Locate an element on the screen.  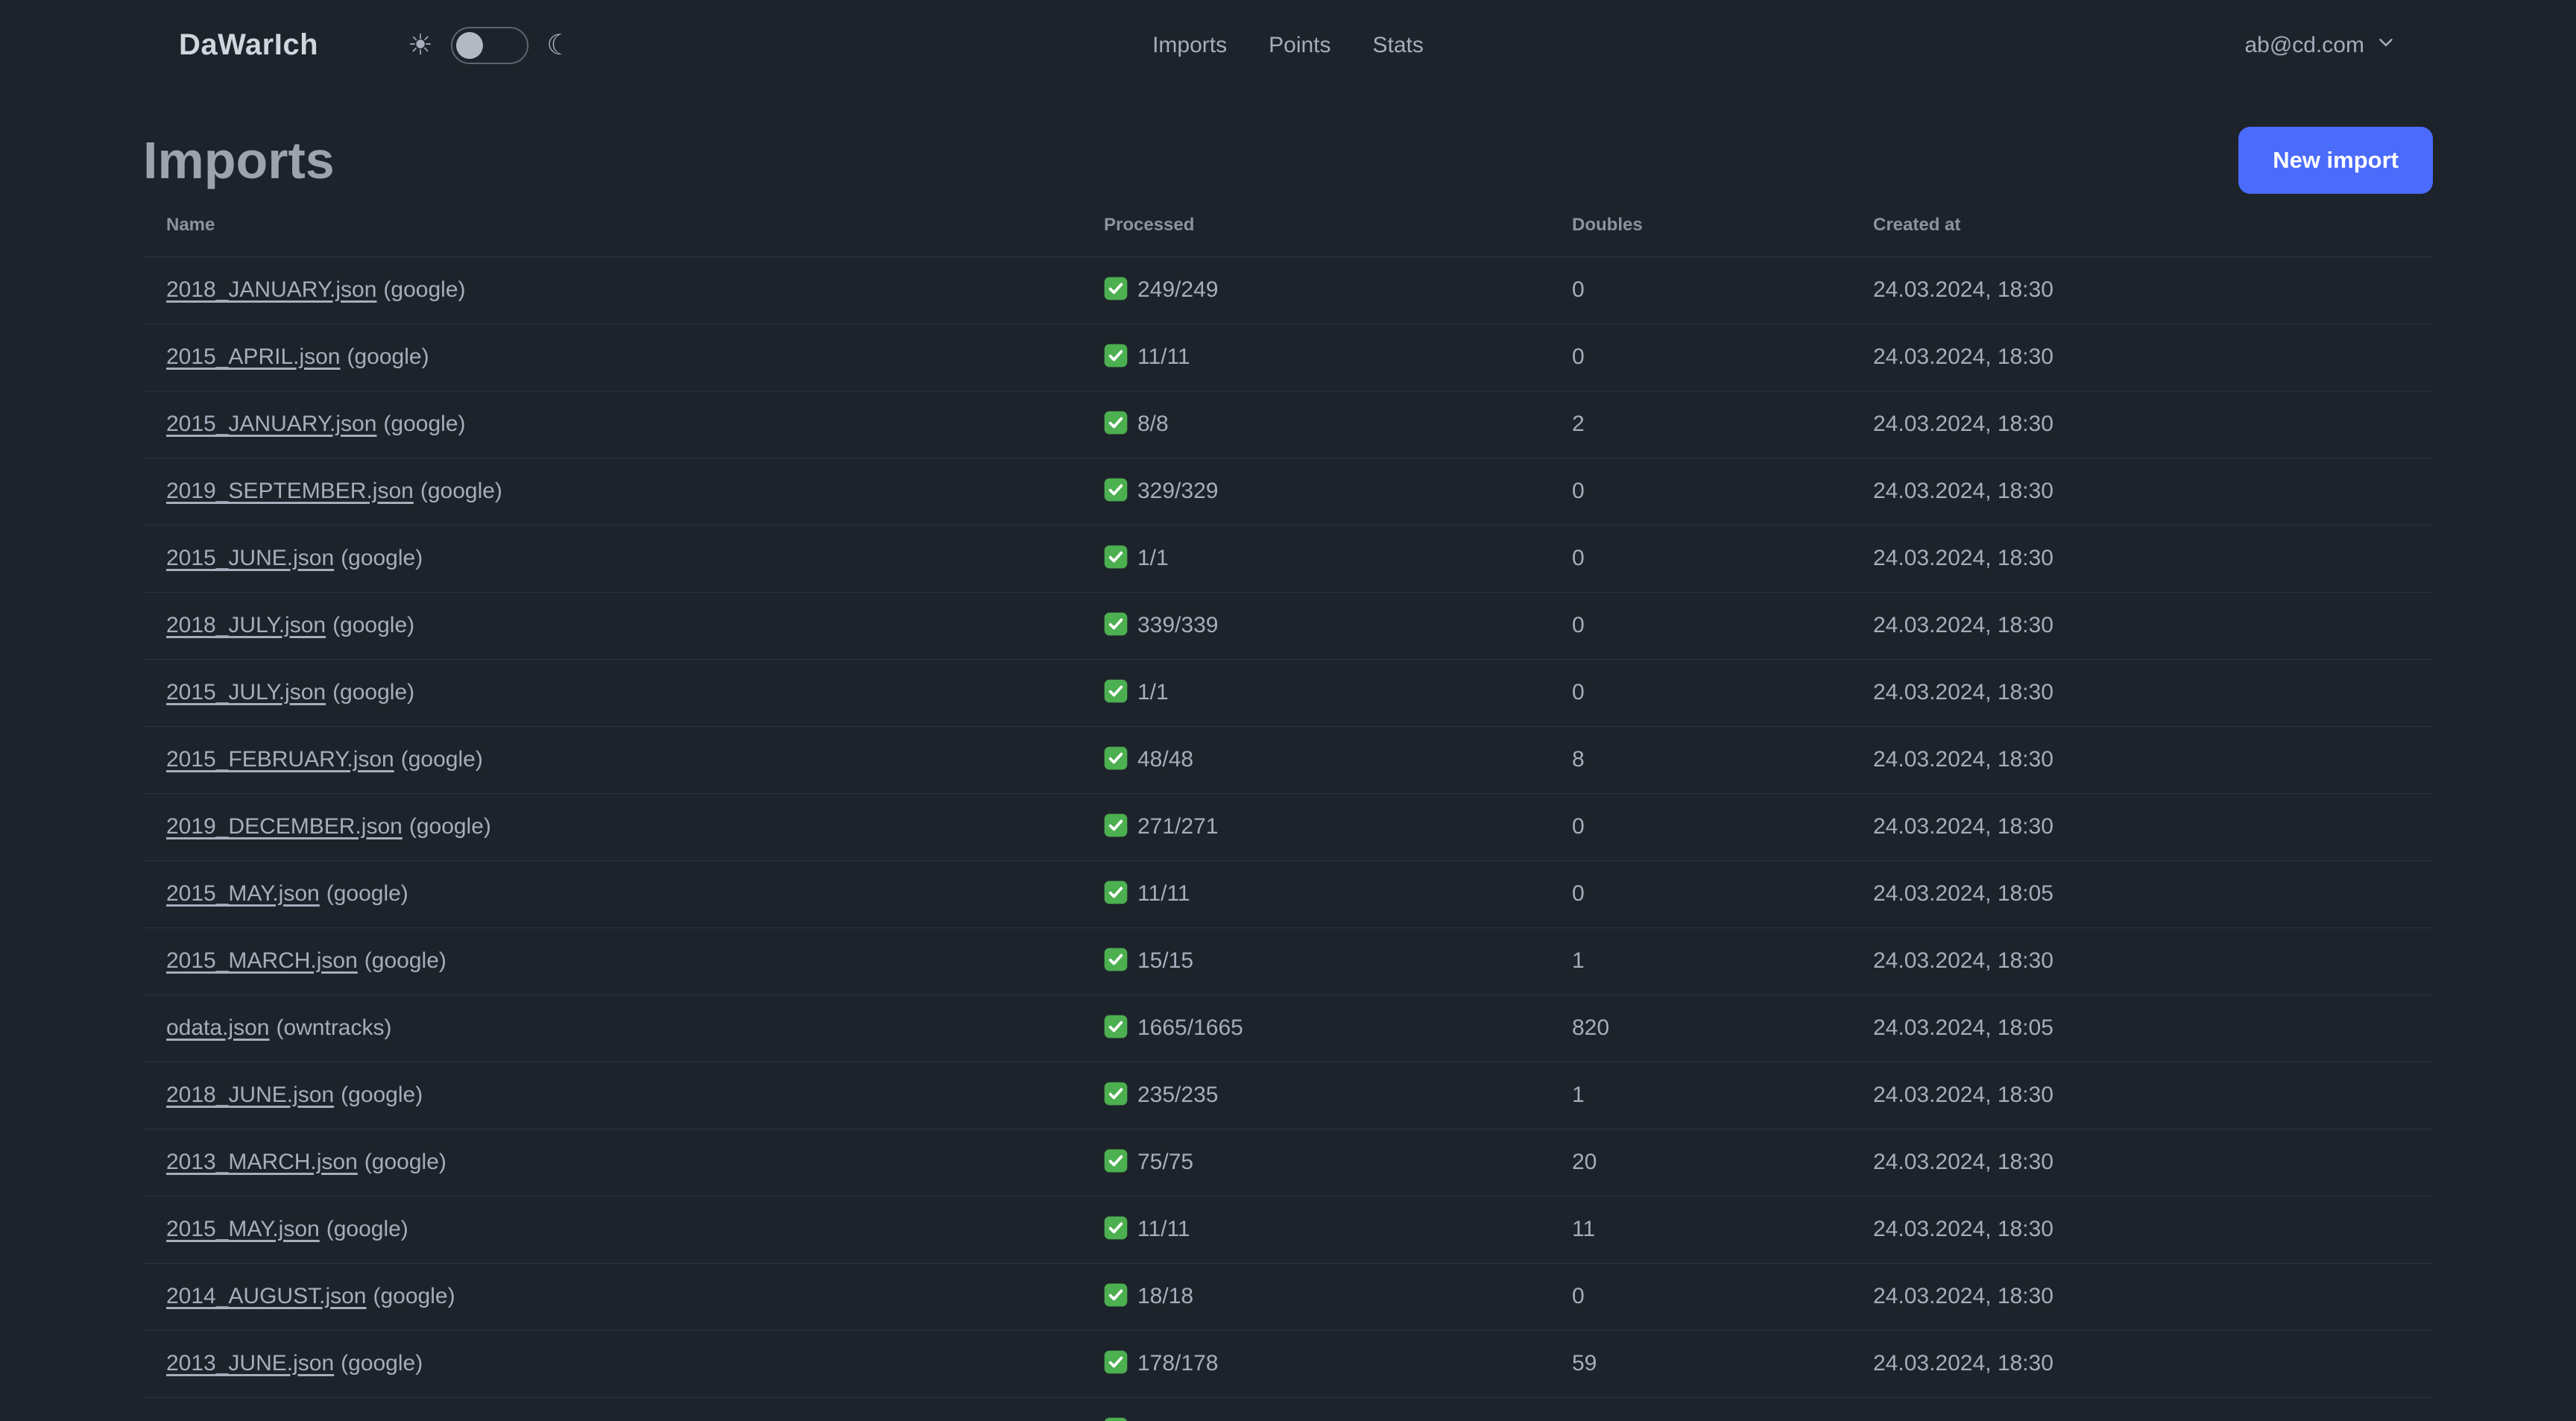
import-file-link: 2015_JANUARY.json is located at coordinates (271, 424).